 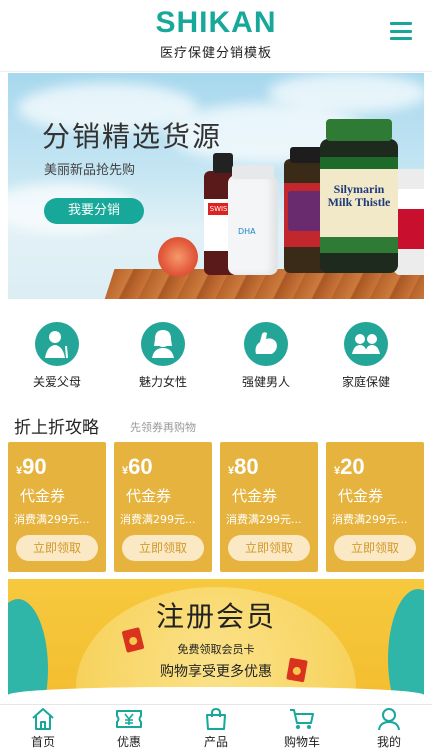 What do you see at coordinates (266, 344) in the screenshot?
I see `muscle-icon` at bounding box center [266, 344].